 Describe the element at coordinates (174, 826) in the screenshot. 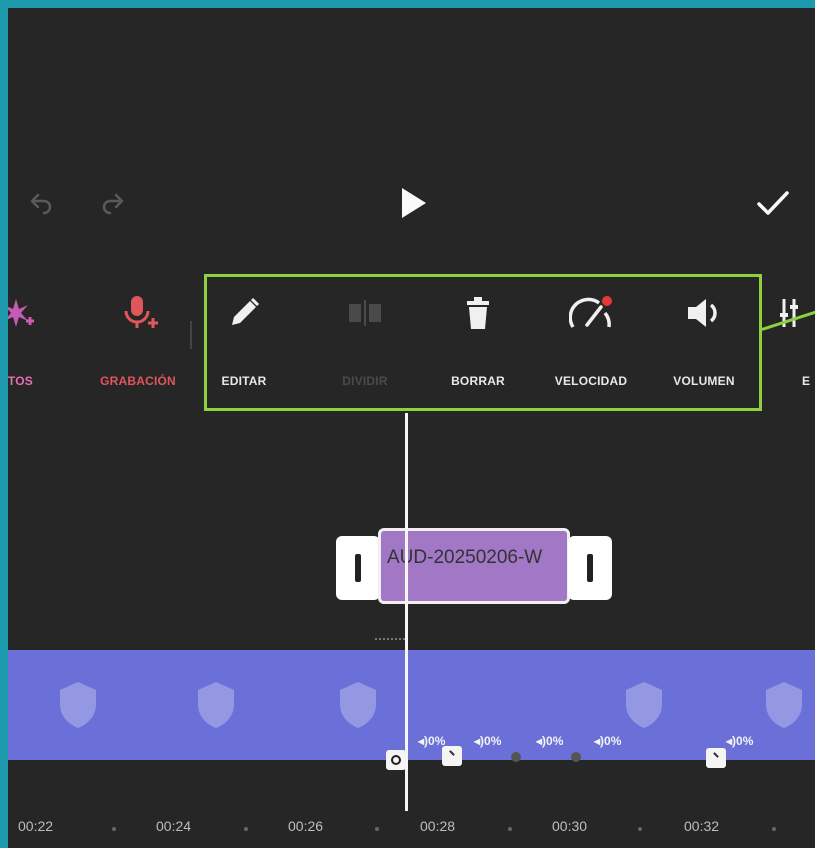

I see `time-tick: 00:24` at that location.